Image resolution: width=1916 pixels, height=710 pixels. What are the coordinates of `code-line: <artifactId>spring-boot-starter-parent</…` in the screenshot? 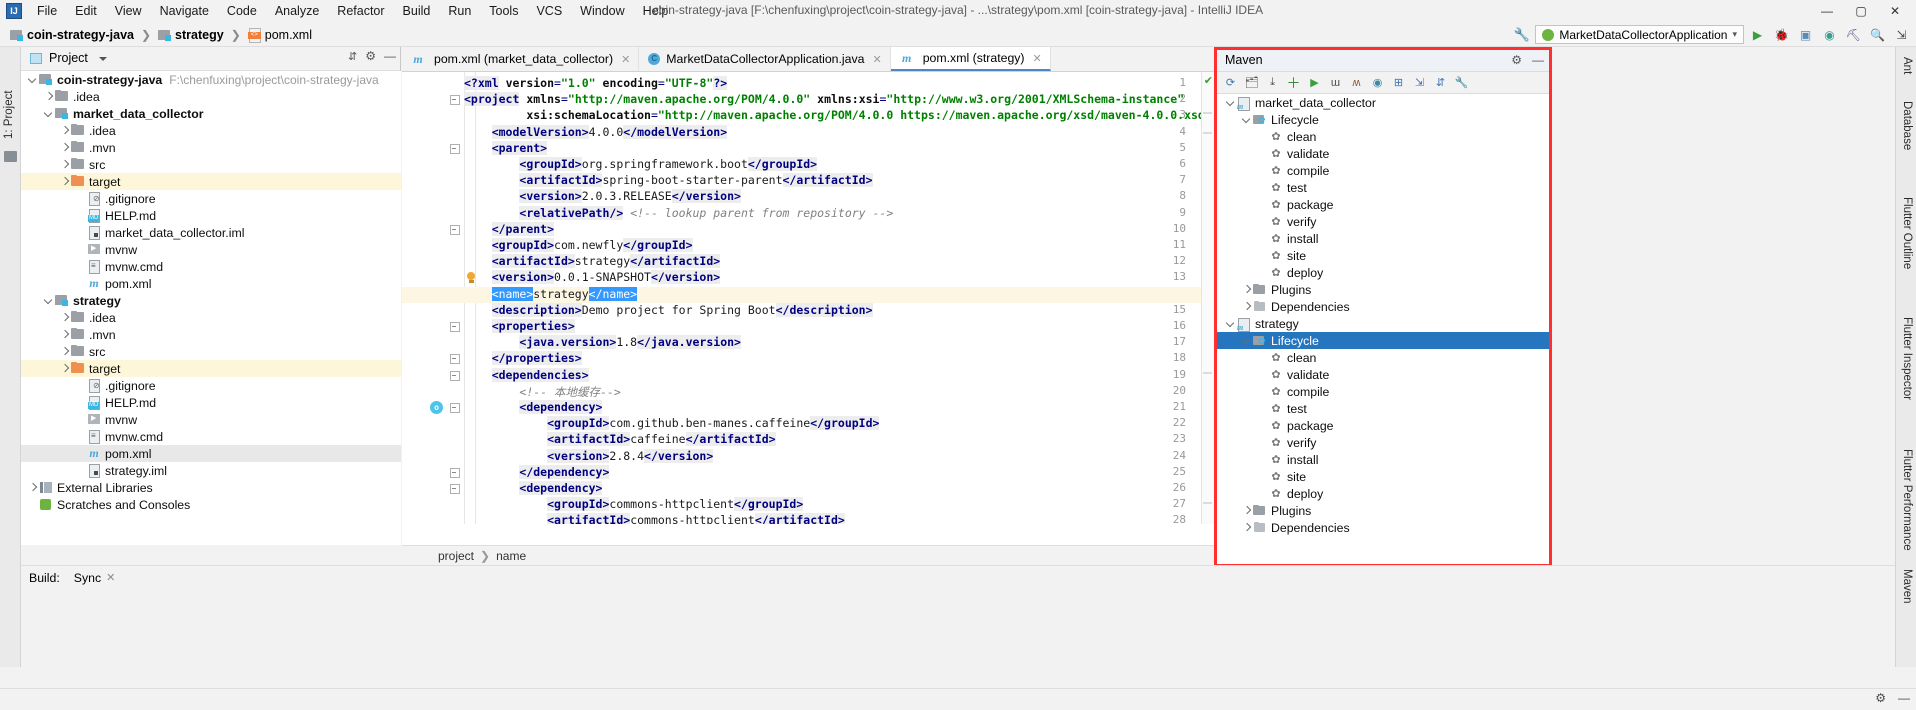 It's located at (839, 181).